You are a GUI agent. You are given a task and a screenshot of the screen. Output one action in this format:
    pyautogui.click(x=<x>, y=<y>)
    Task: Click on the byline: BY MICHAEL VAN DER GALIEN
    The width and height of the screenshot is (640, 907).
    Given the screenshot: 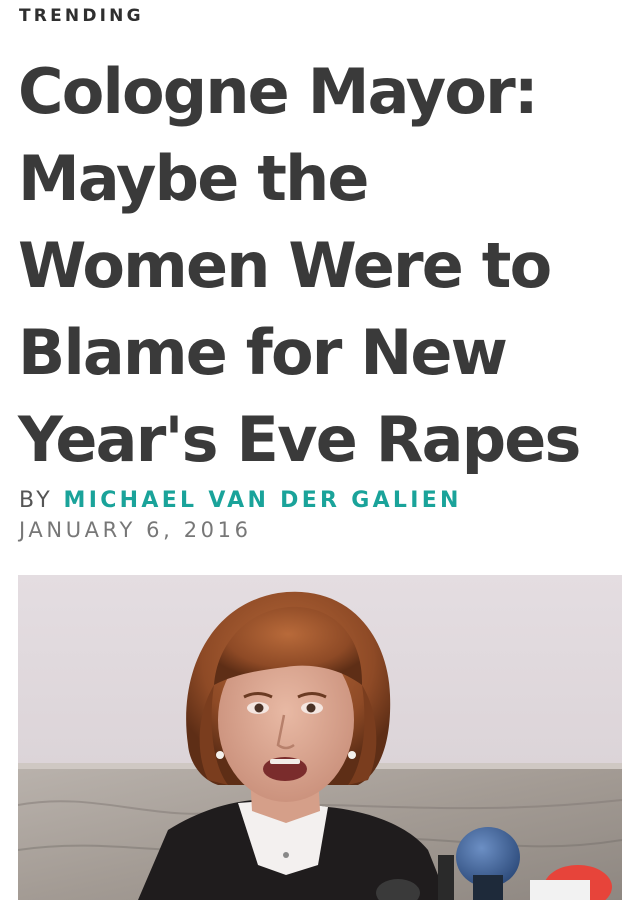 What is the action you would take?
    pyautogui.click(x=240, y=501)
    